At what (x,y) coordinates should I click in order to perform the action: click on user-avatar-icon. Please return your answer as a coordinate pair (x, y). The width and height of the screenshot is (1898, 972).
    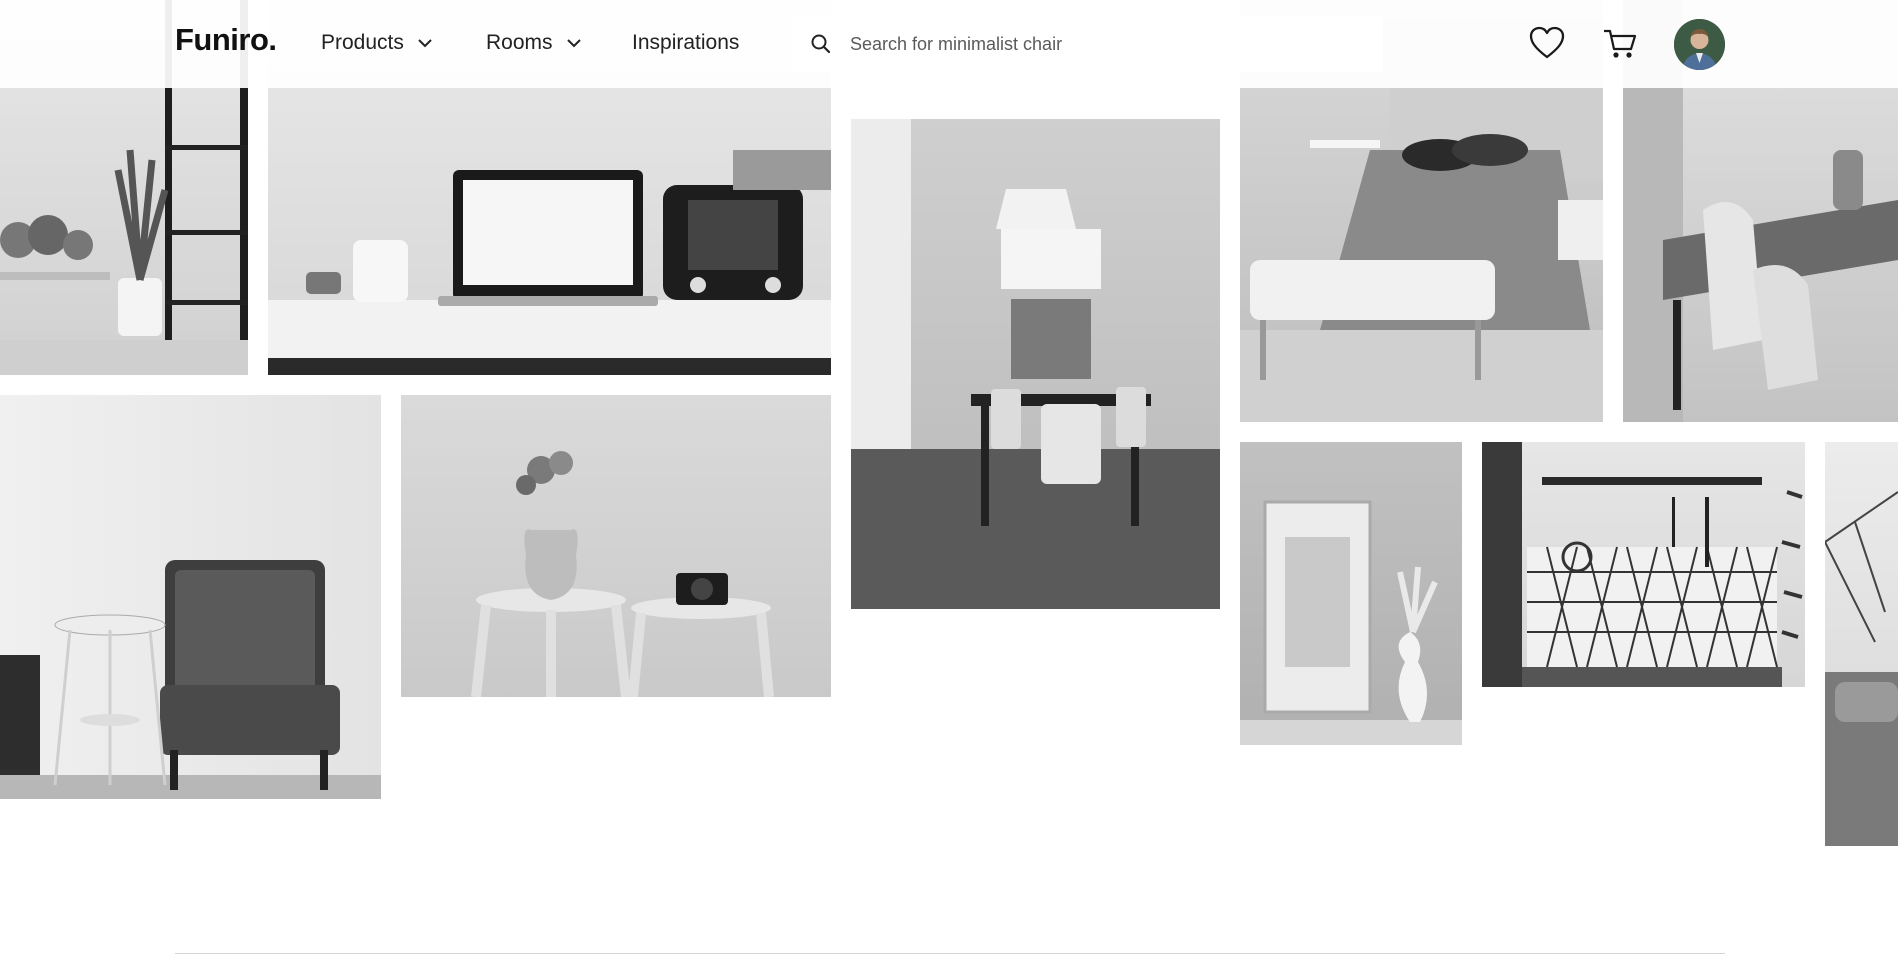
    Looking at the image, I should click on (1699, 44).